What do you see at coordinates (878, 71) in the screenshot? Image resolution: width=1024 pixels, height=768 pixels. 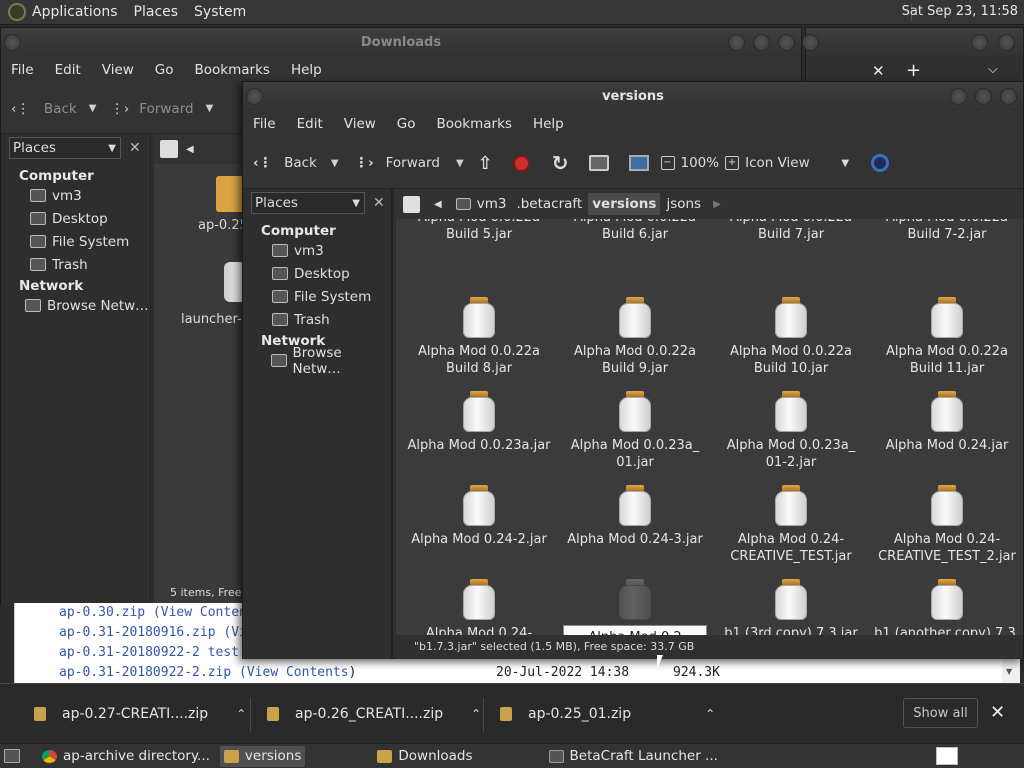 I see `close-tab-icon: ✕` at bounding box center [878, 71].